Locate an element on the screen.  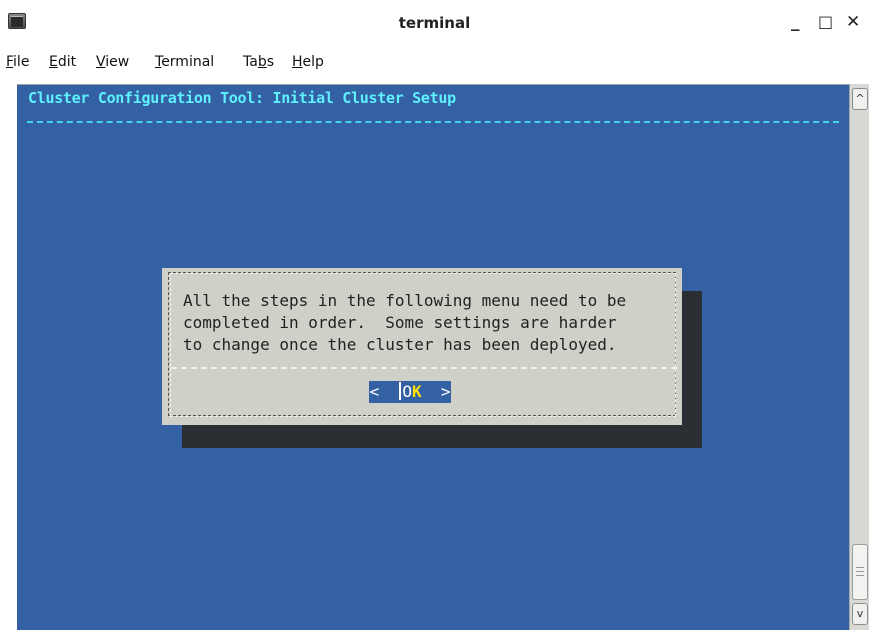
scroll-thumb is located at coordinates (860, 572).